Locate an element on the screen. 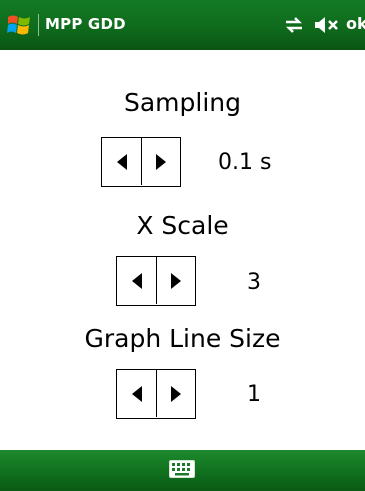  title-separator is located at coordinates (38, 25).